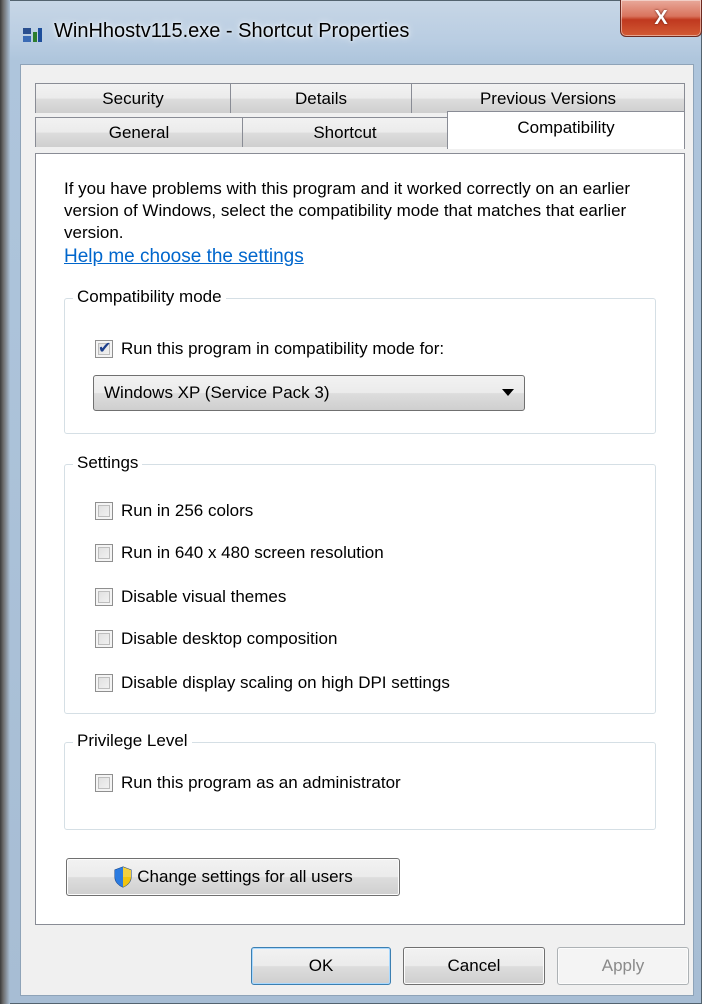 Image resolution: width=702 pixels, height=1004 pixels. What do you see at coordinates (108, 463) in the screenshot?
I see `settings-label: Settings` at bounding box center [108, 463].